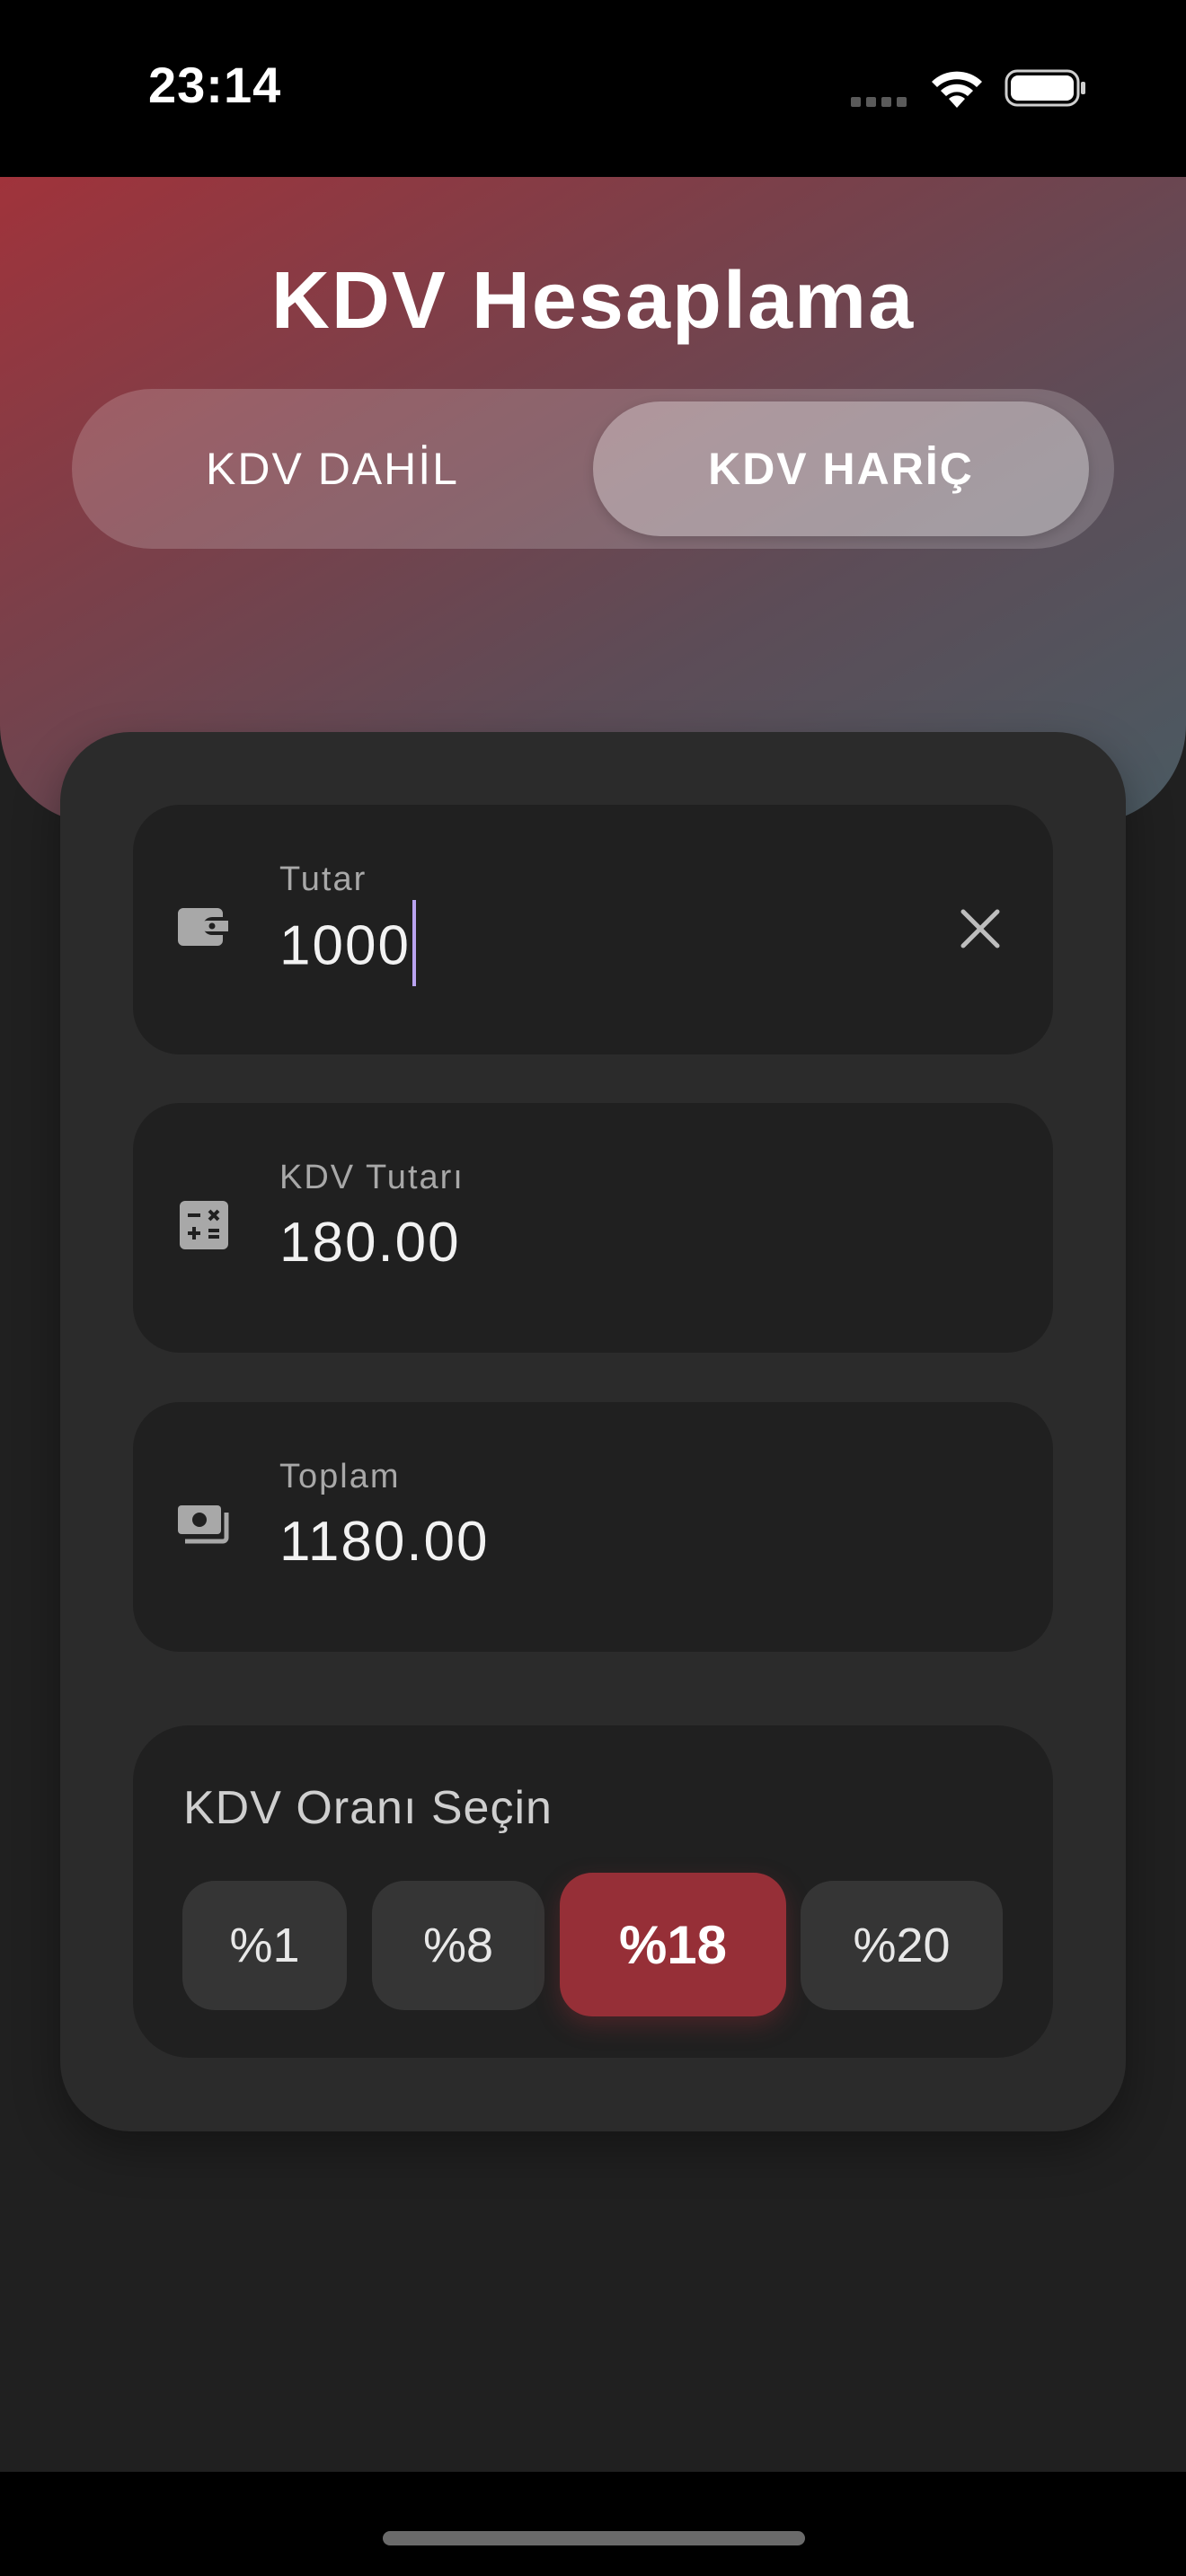 The width and height of the screenshot is (1186, 2576). Describe the element at coordinates (980, 929) in the screenshot. I see `clear-icon` at that location.